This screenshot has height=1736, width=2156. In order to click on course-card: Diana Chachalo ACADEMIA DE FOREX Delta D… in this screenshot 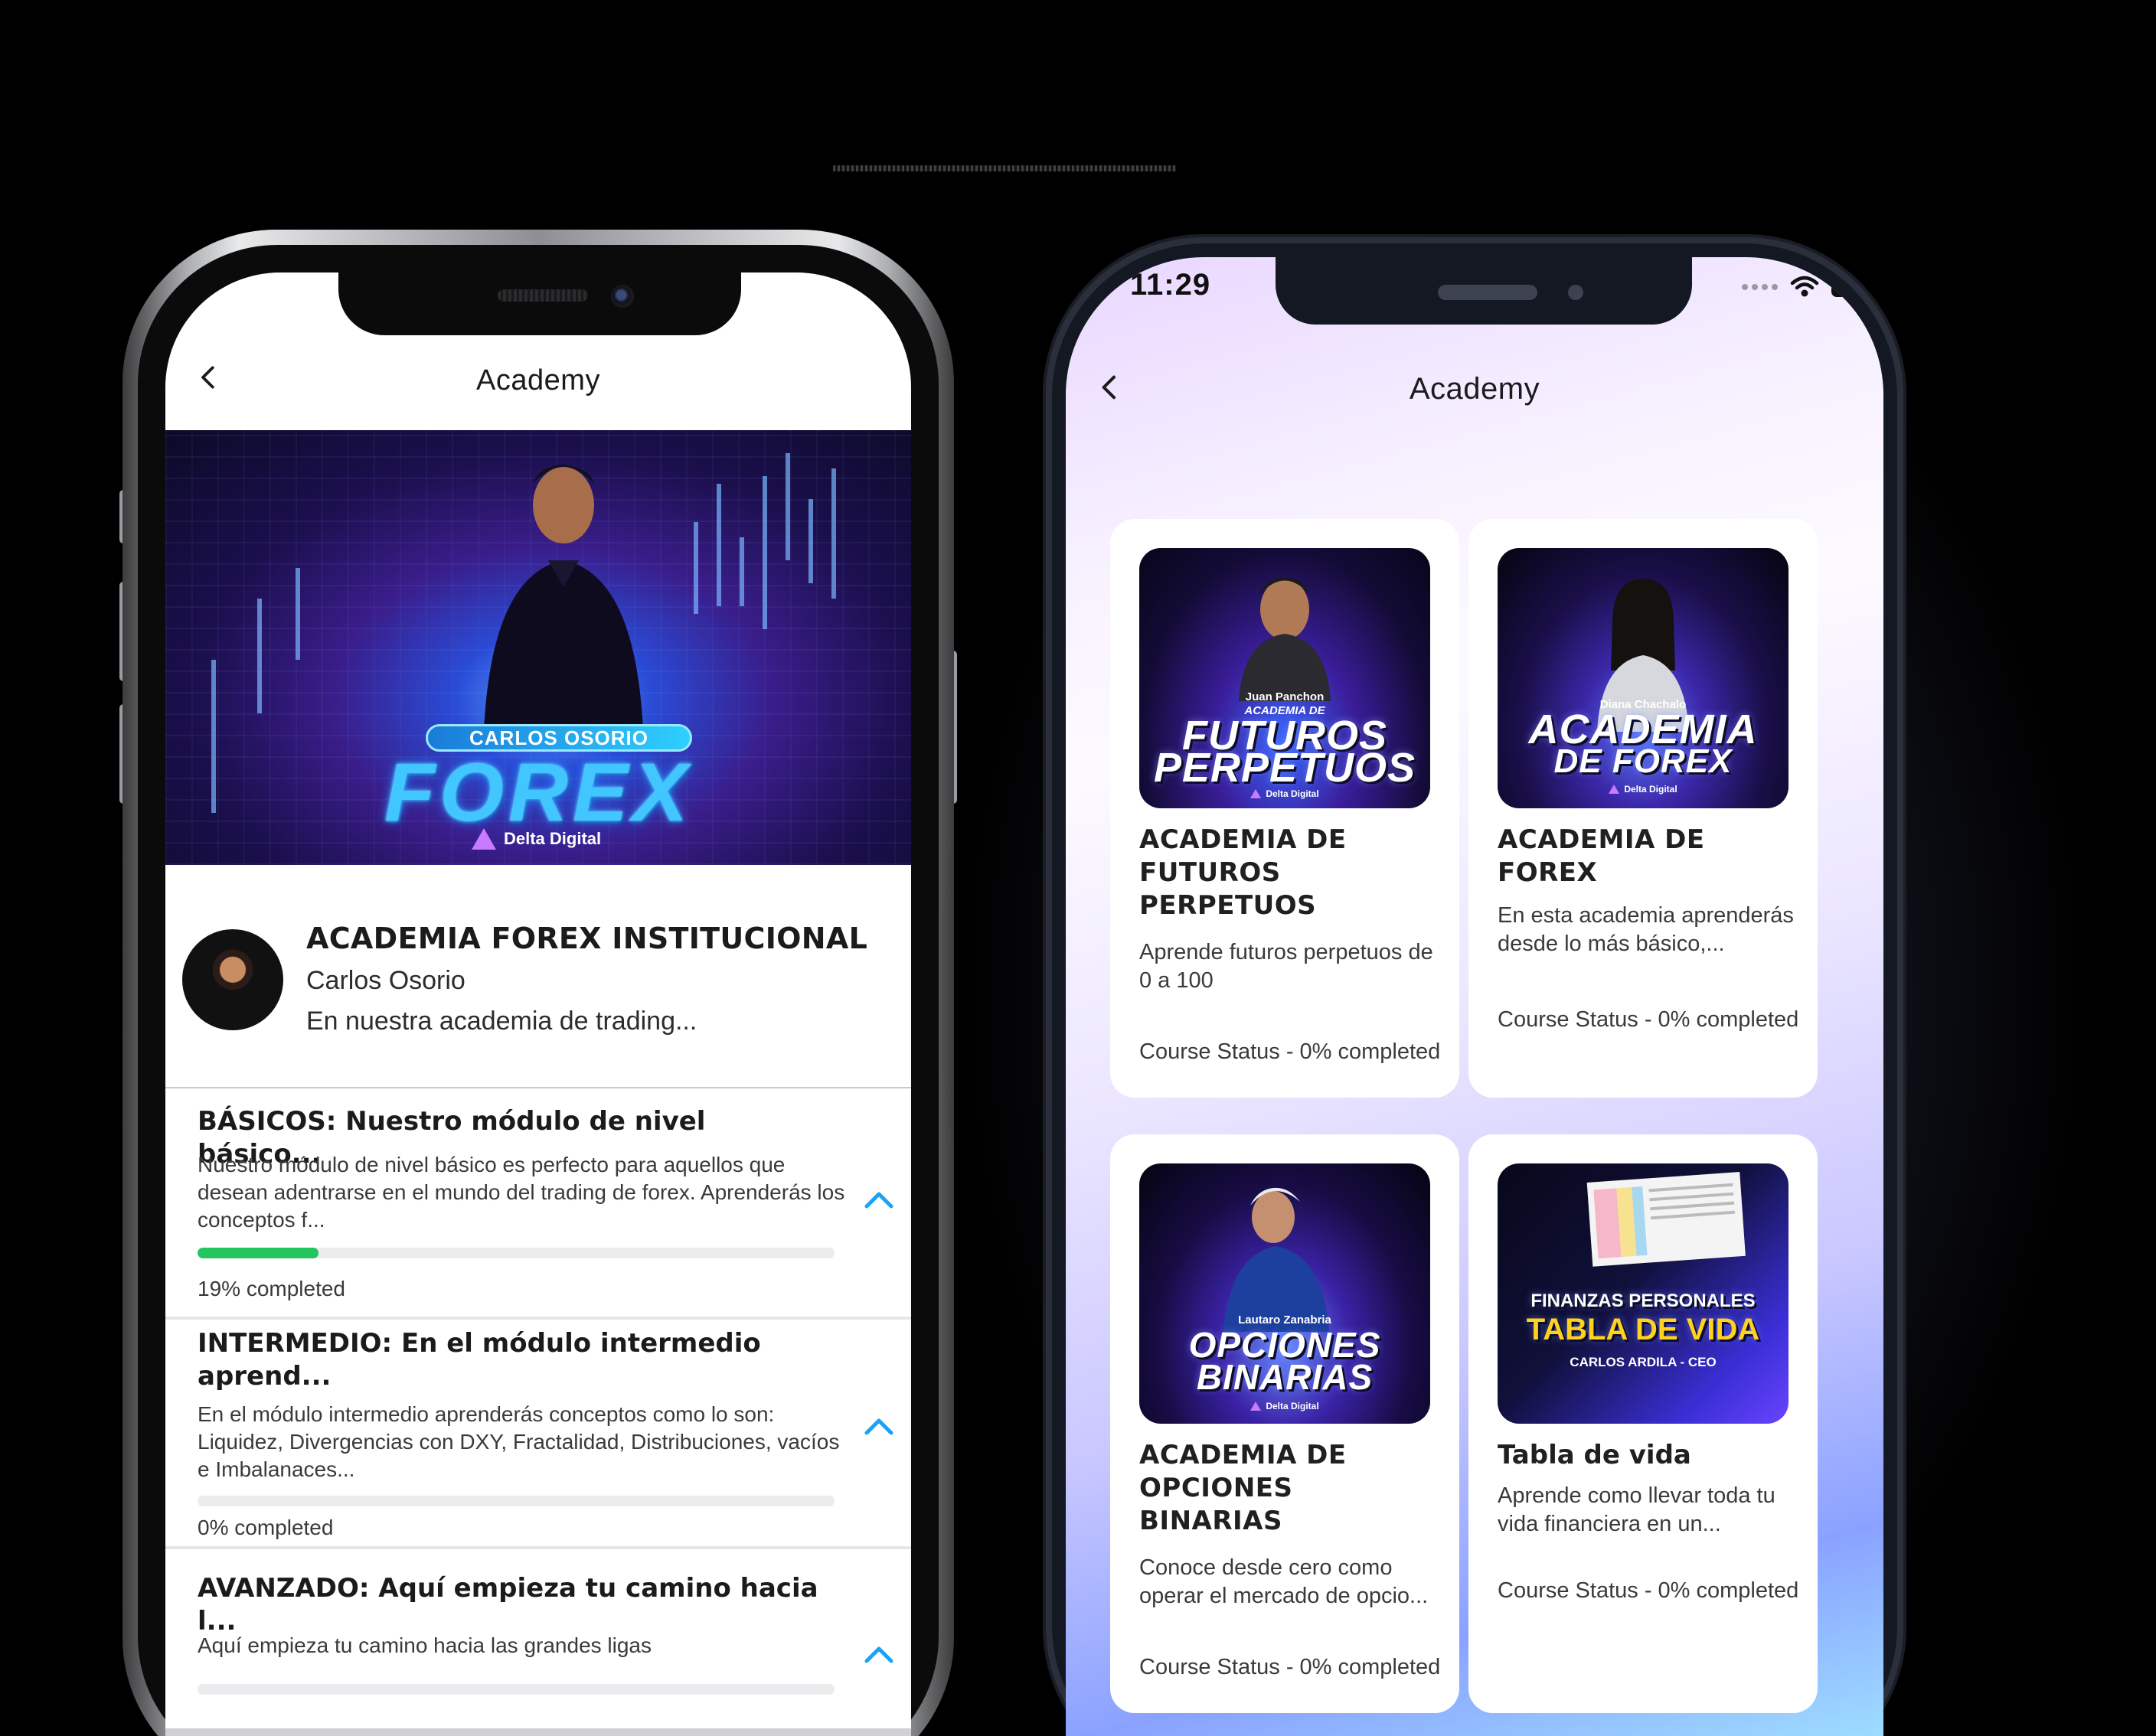, I will do `click(1643, 808)`.